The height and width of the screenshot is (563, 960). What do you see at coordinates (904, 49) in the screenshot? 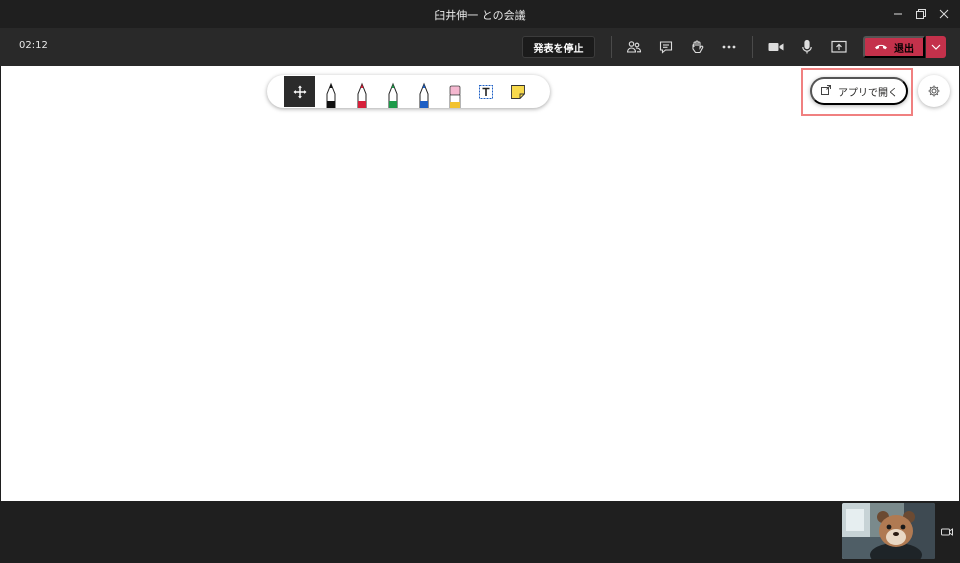
I see `leave-label: 退出` at bounding box center [904, 49].